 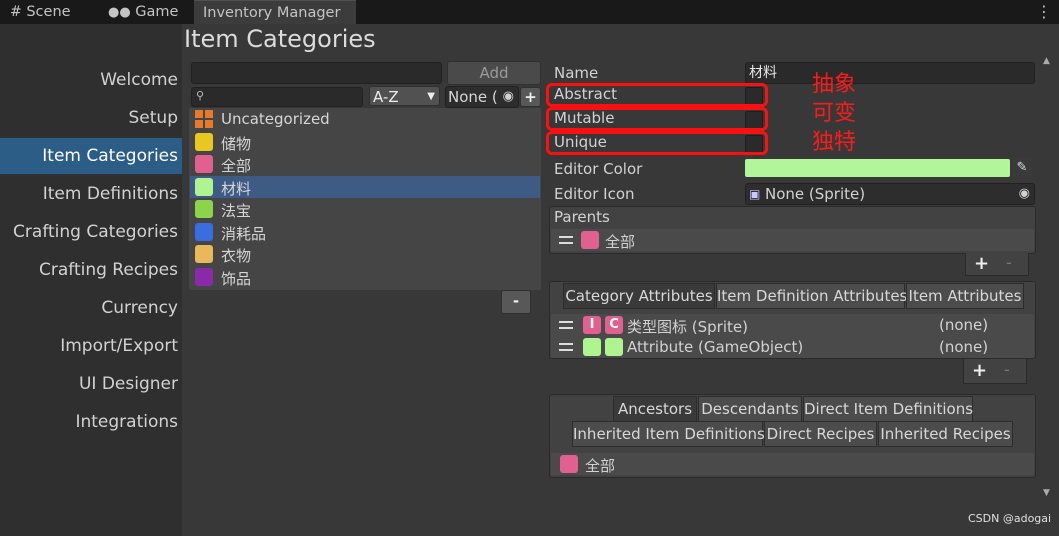 I want to click on sort-value: A-Z, so click(x=386, y=97).